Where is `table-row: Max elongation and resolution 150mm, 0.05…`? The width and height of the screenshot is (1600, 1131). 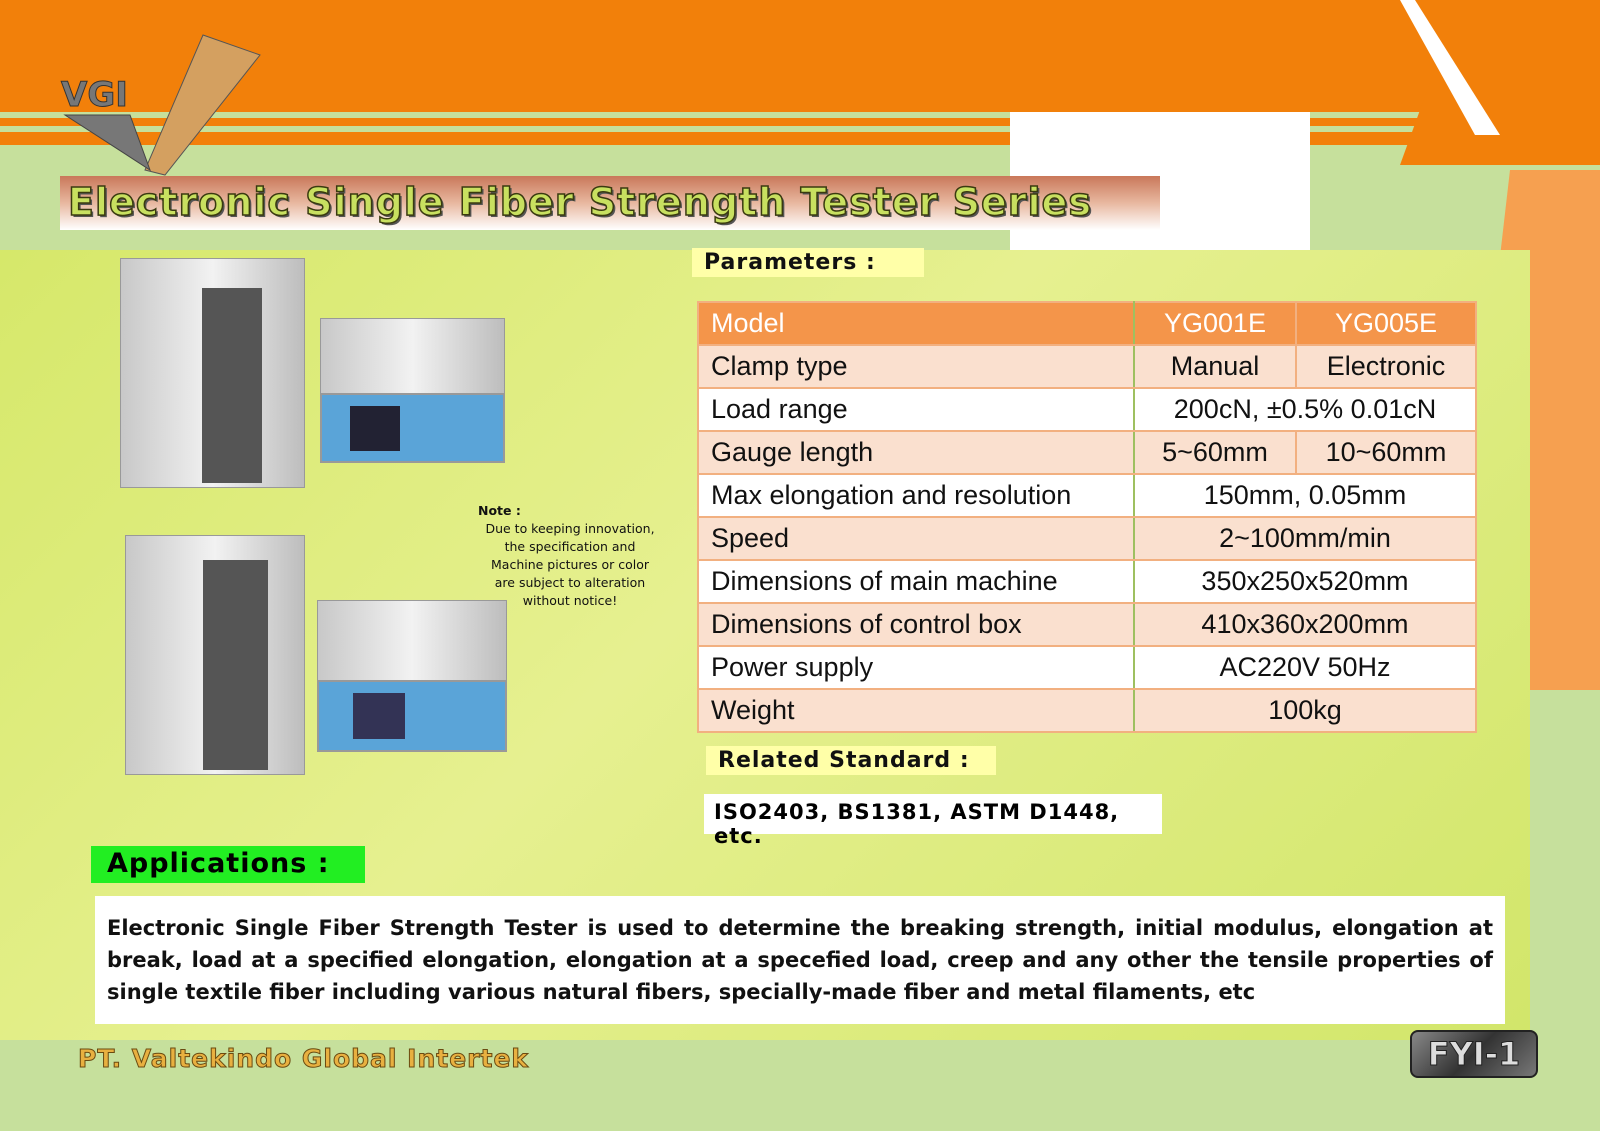
table-row: Max elongation and resolution 150mm, 0.05… is located at coordinates (1087, 495).